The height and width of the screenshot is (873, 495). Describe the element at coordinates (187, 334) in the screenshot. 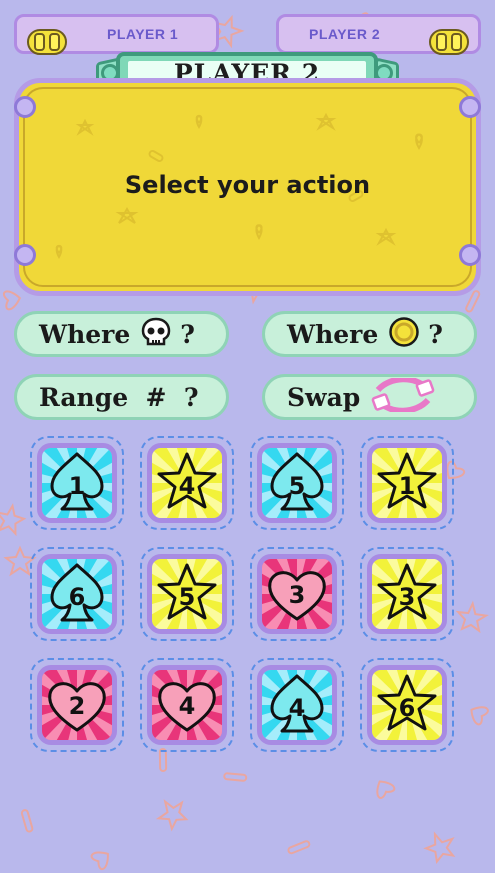

I see `where-skull-question: ?` at that location.